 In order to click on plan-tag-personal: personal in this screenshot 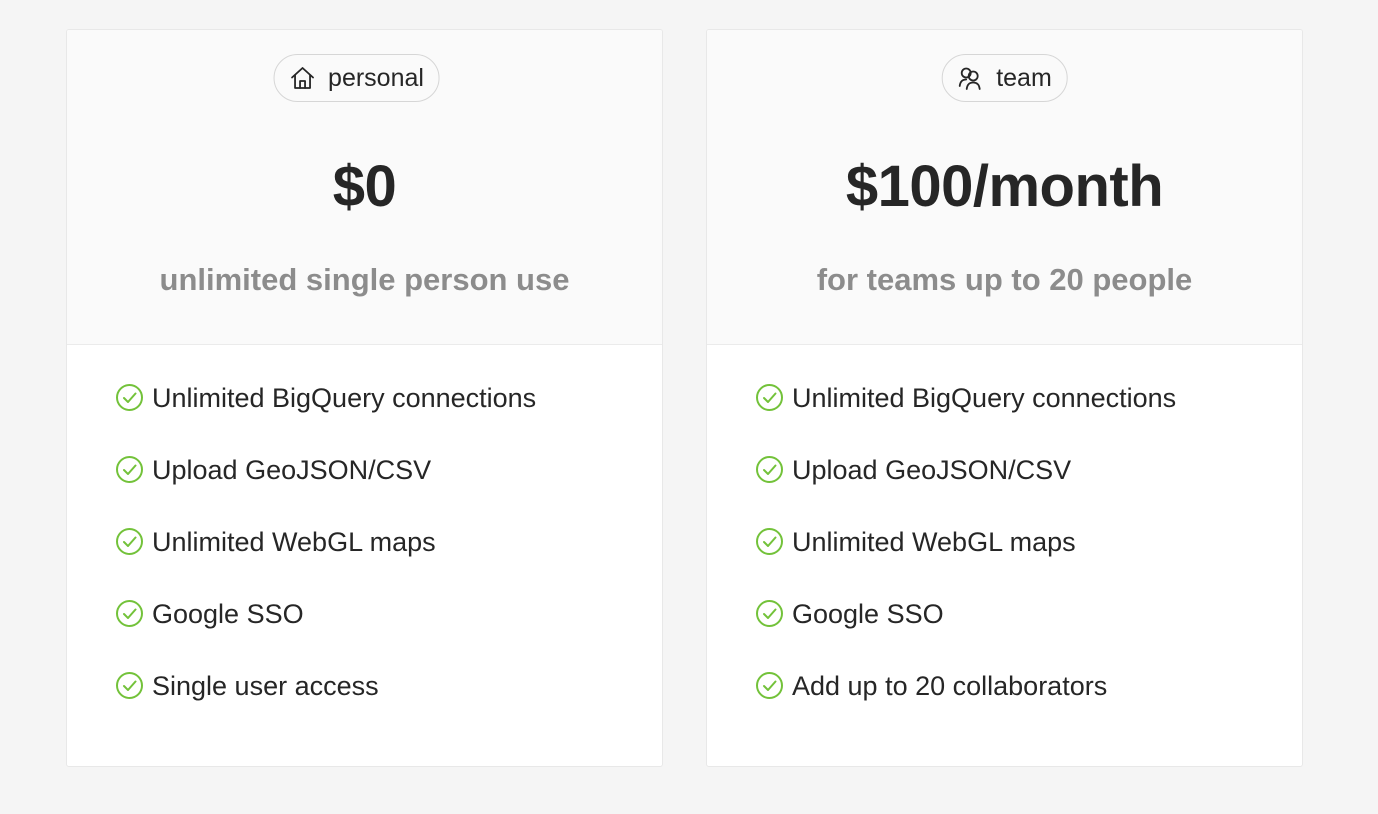, I will do `click(356, 78)`.